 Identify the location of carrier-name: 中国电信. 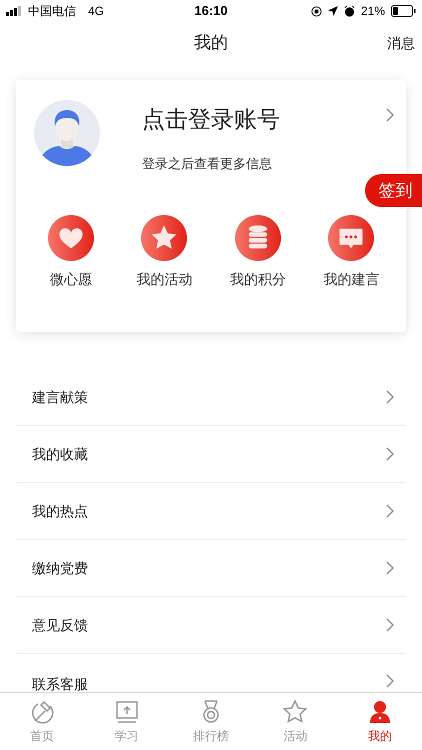
(52, 11).